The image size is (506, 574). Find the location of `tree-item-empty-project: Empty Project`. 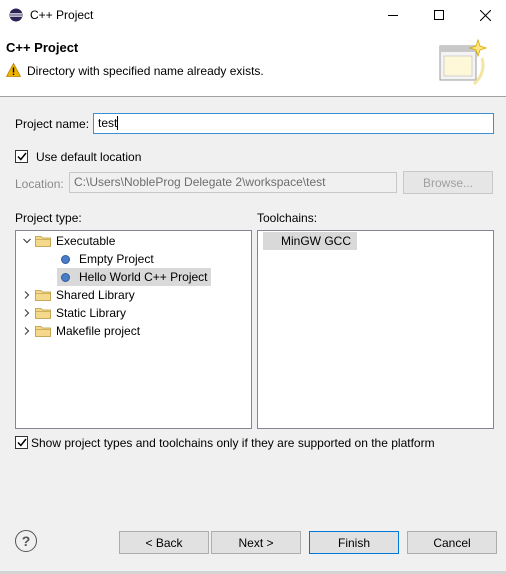

tree-item-empty-project: Empty Project is located at coordinates (107, 259).